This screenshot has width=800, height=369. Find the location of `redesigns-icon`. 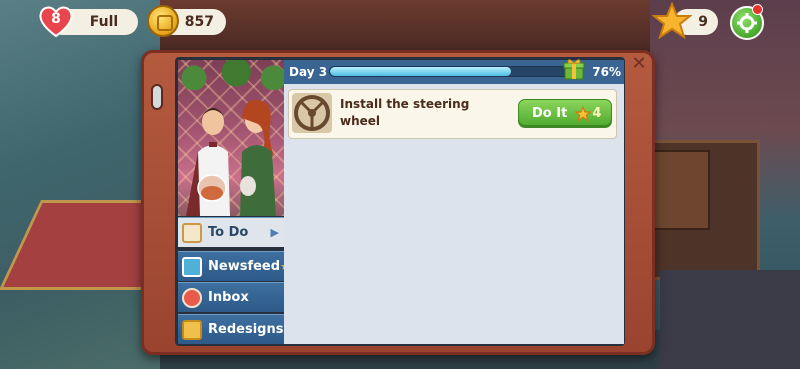

redesigns-icon is located at coordinates (192, 329).